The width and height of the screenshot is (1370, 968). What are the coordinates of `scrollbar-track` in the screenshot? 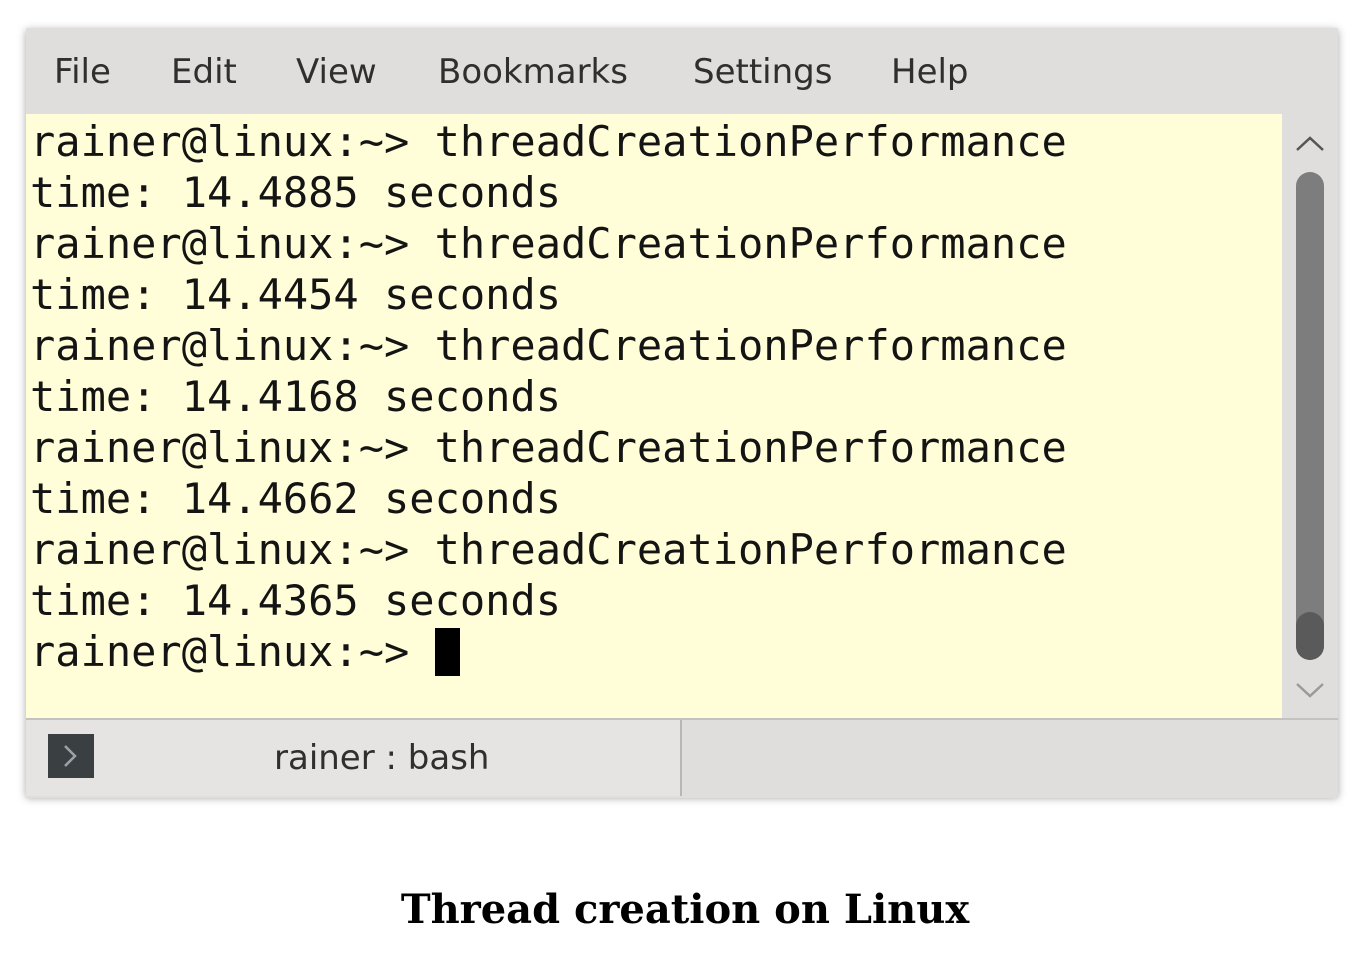 It's located at (1310, 416).